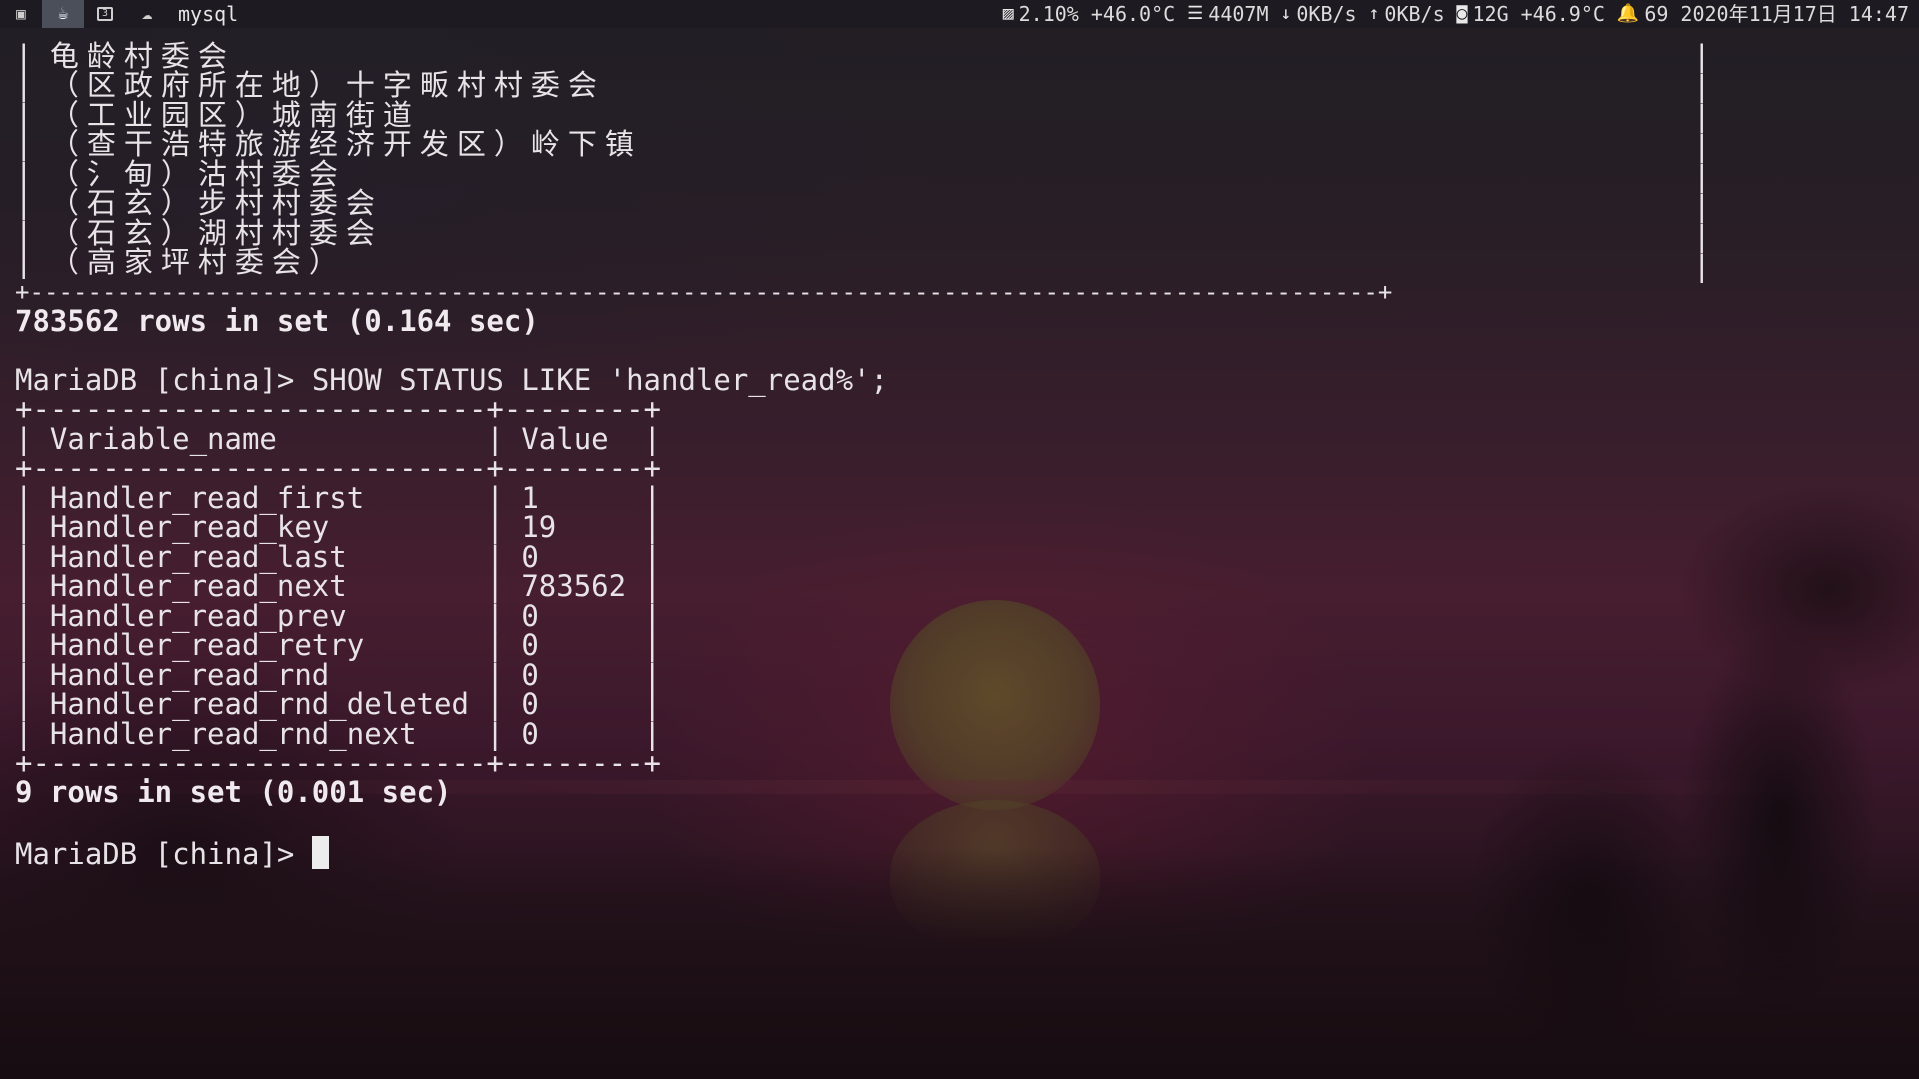 This screenshot has height=1079, width=1919. I want to click on cloud-icon: ☁, so click(147, 13).